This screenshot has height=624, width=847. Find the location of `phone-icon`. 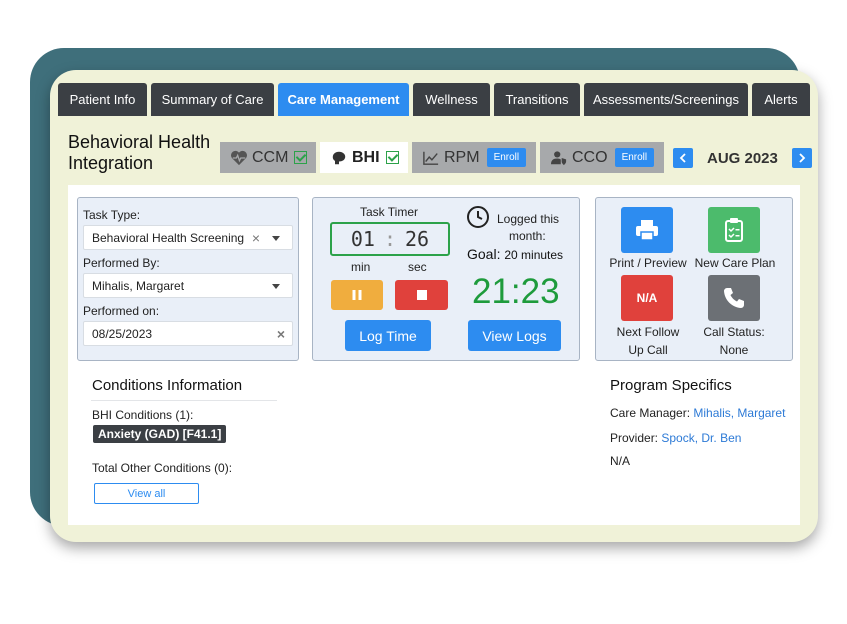

phone-icon is located at coordinates (734, 298).